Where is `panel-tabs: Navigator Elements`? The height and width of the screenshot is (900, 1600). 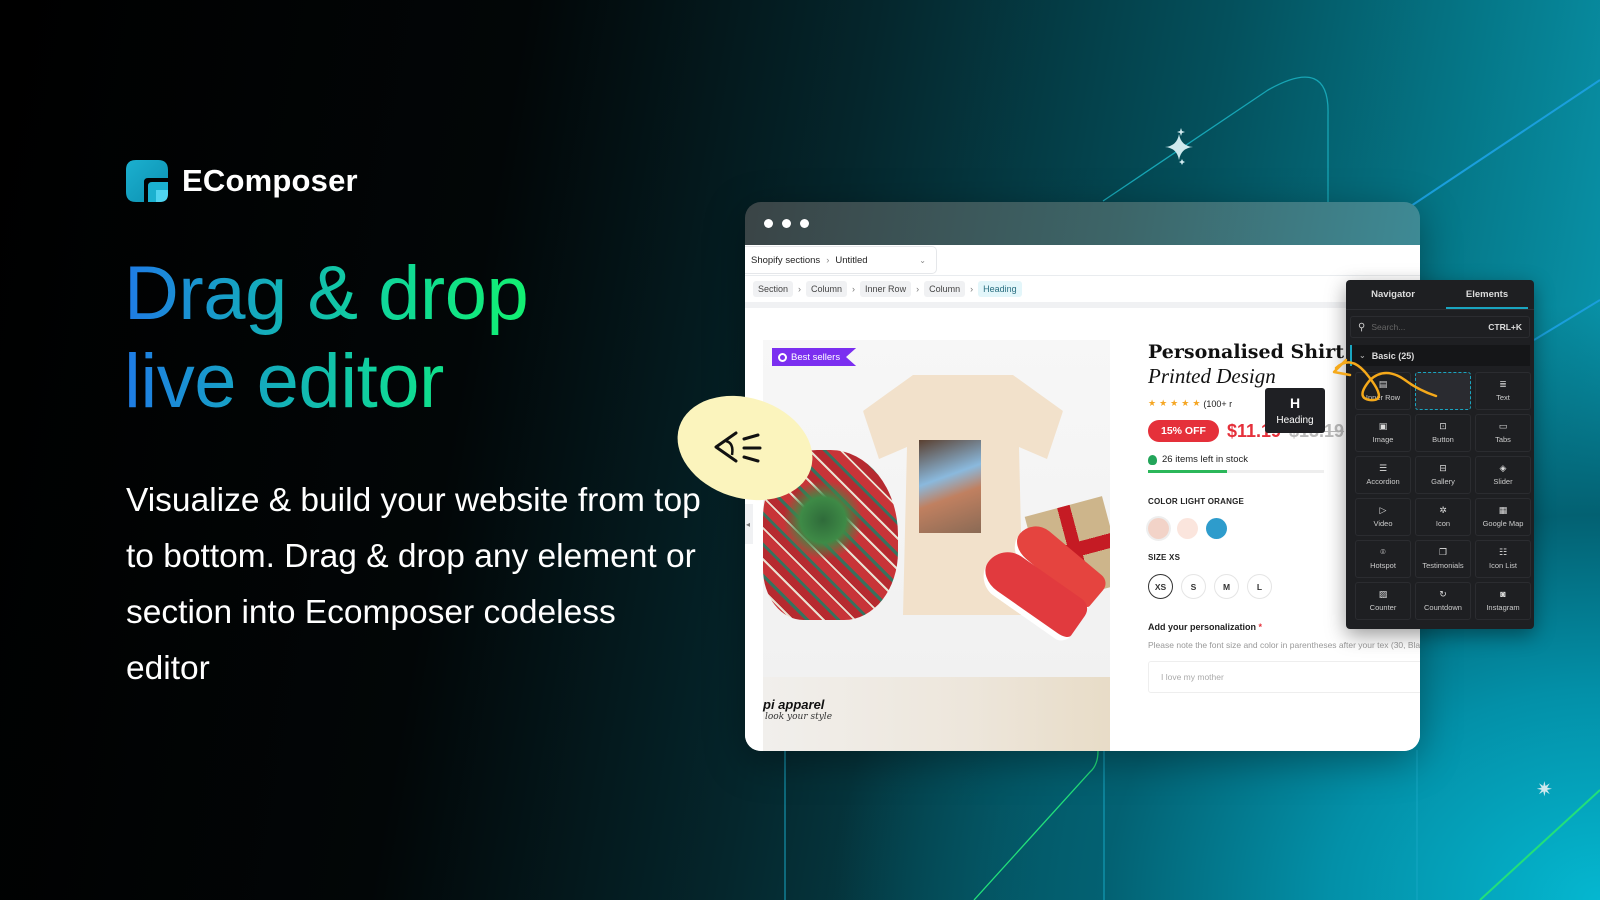 panel-tabs: Navigator Elements is located at coordinates (1440, 295).